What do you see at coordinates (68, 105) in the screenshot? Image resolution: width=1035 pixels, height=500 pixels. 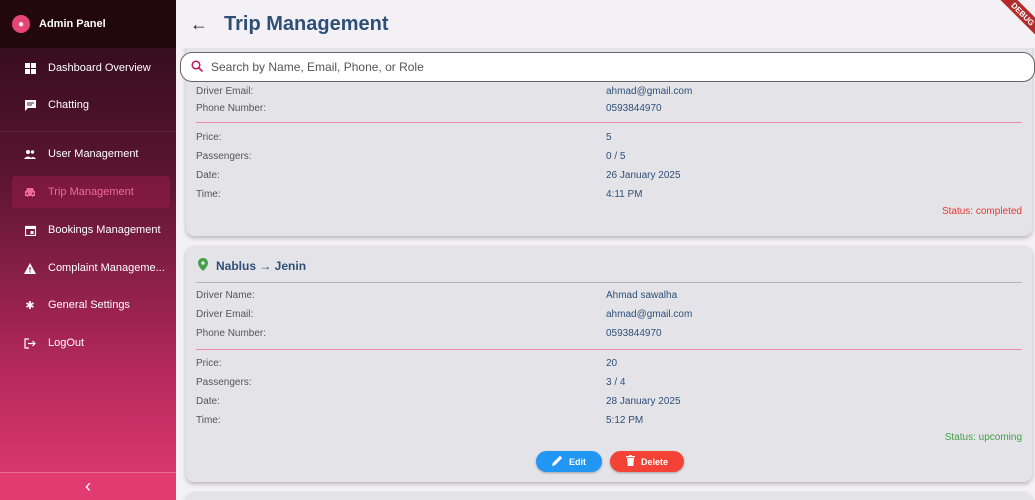 I see `sidebar-item-label: Chatting` at bounding box center [68, 105].